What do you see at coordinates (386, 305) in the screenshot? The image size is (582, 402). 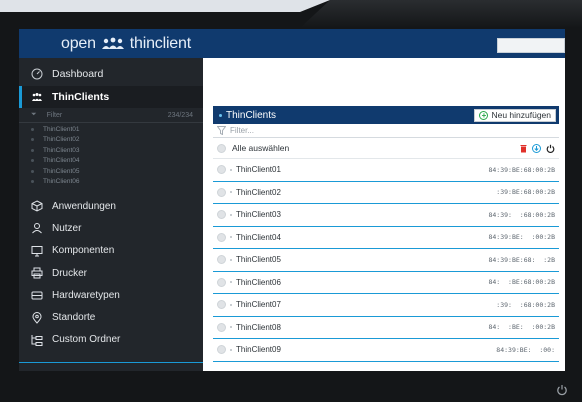 I see `list-item: ThinClient07 :39: :68:00:2B` at bounding box center [386, 305].